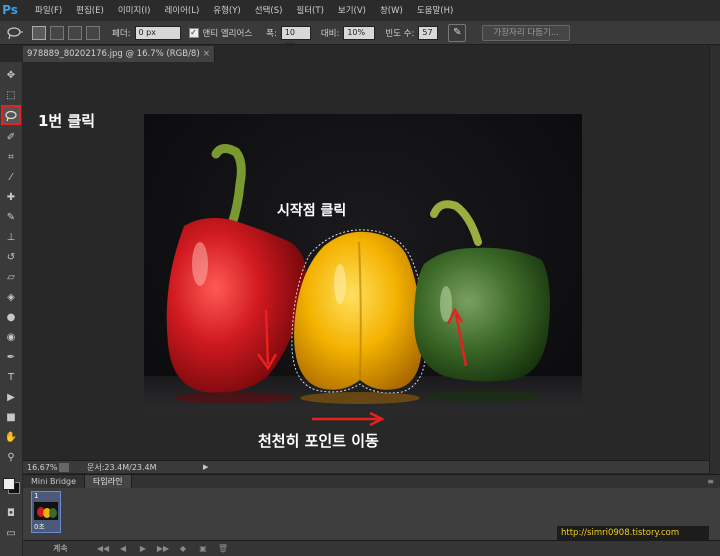 The width and height of the screenshot is (720, 556). I want to click on status-menu-arrow-icon: ▶, so click(205, 467).